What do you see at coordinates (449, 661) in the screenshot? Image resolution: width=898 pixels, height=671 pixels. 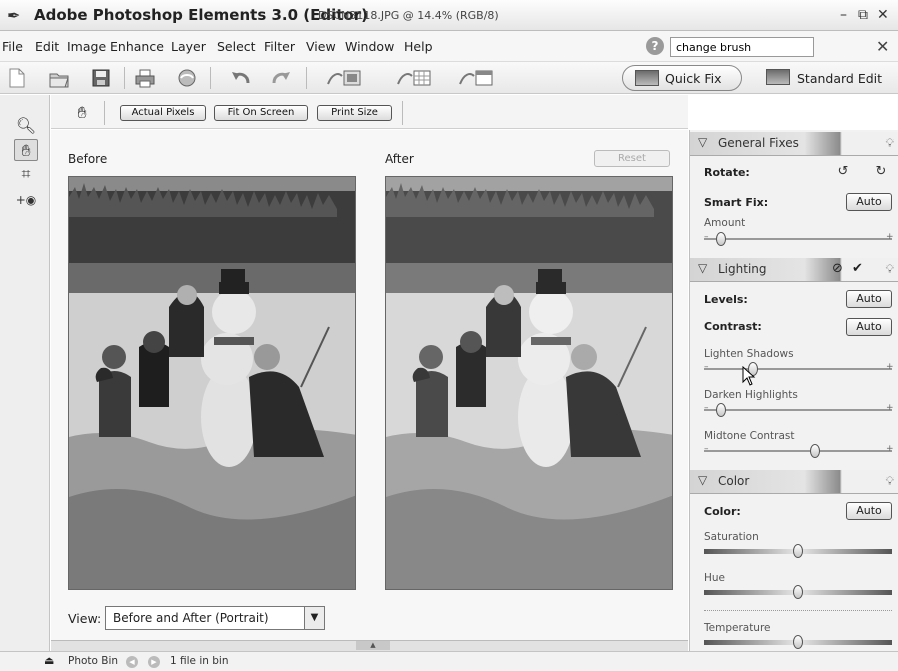 I see `status-bar: ⏏ Photo Bin ◀ ▶ 1 file in bin` at bounding box center [449, 661].